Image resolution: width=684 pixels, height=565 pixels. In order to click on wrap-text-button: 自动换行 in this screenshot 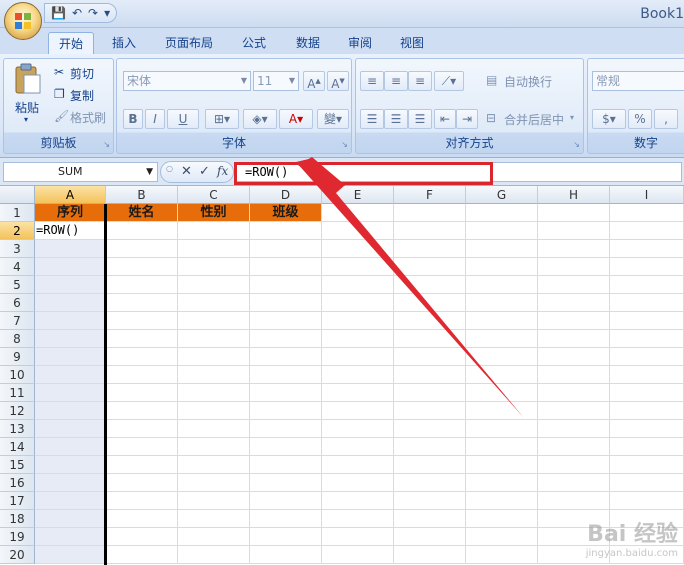, I will do `click(528, 81)`.